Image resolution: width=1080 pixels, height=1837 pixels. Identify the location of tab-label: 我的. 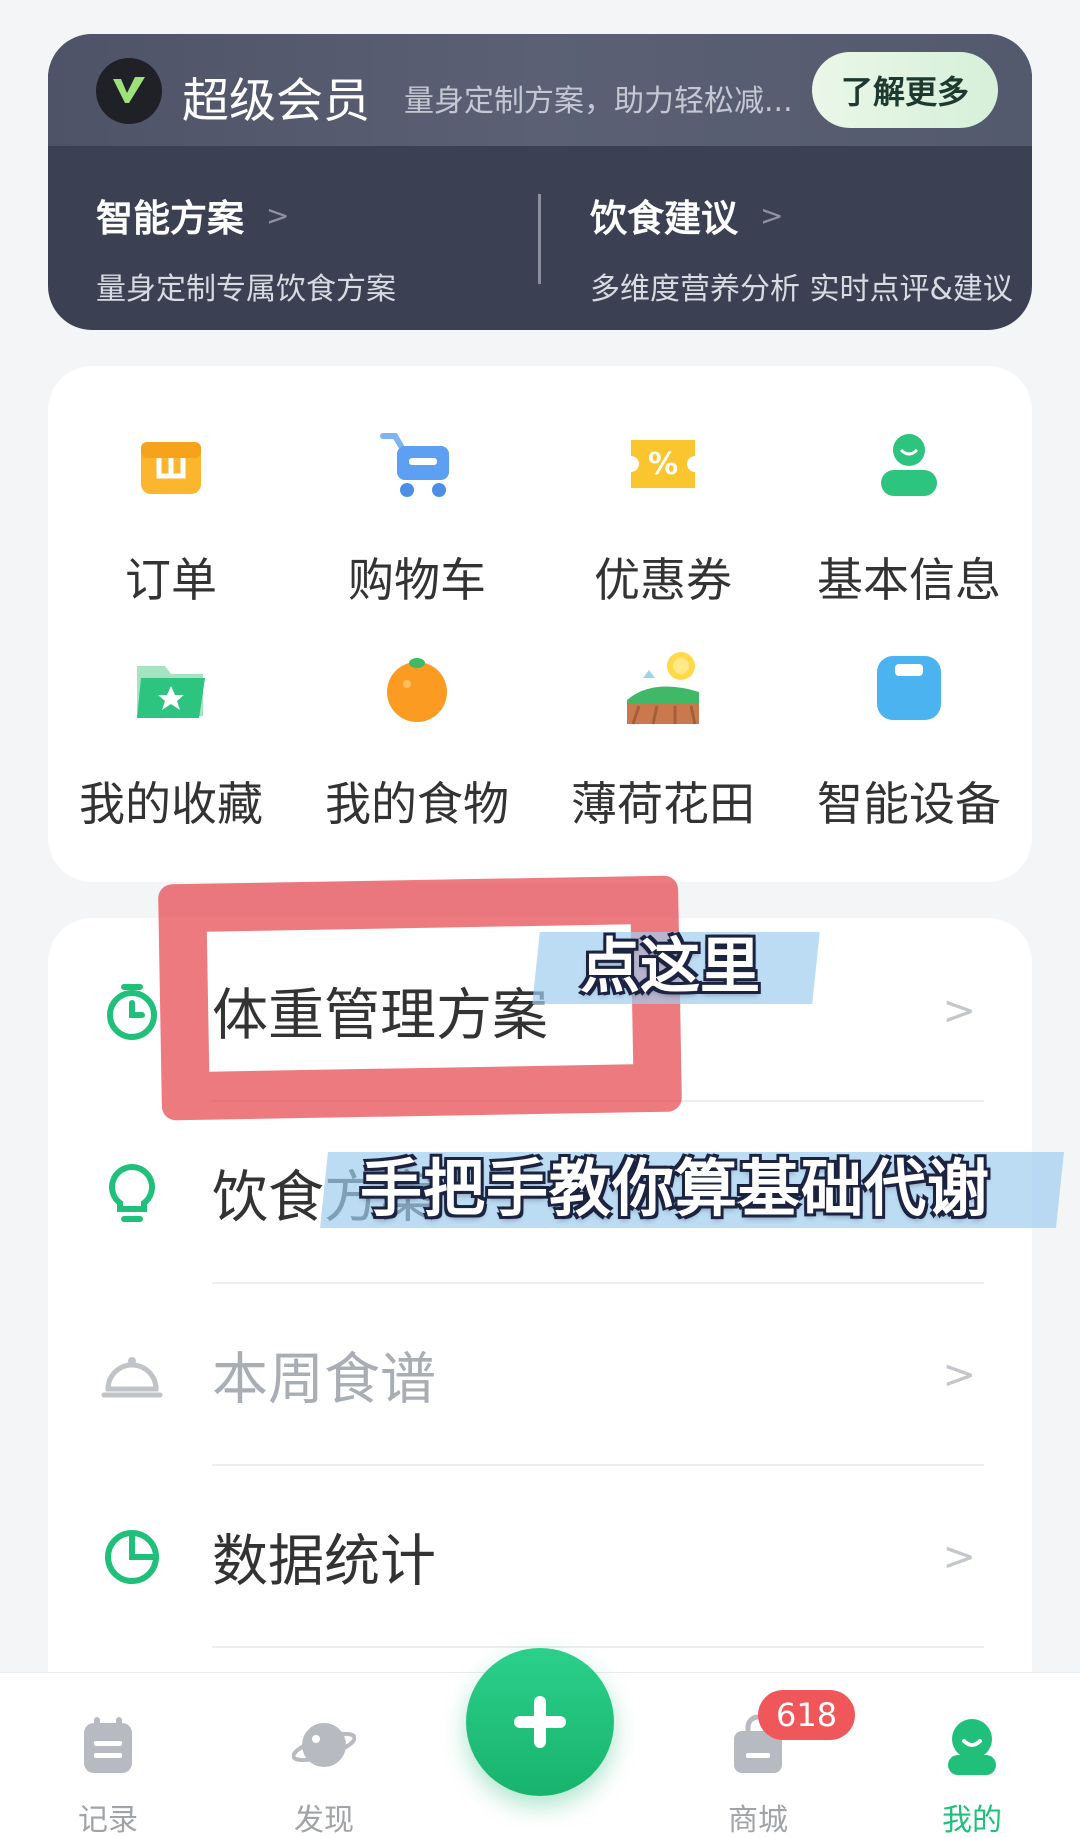
(972, 1820).